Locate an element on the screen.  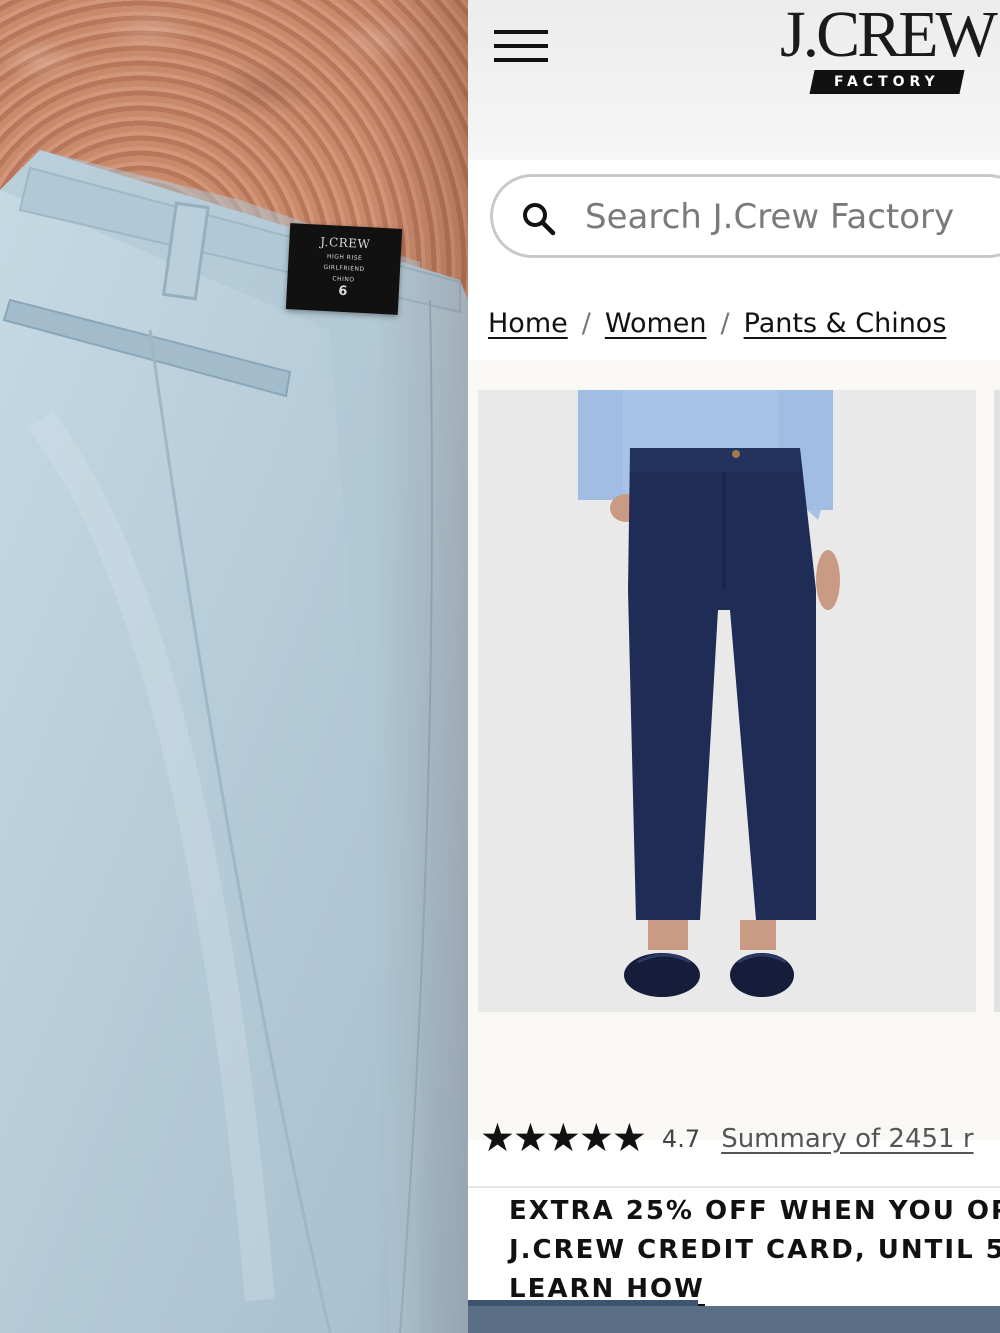
tag-brand: J.CREW is located at coordinates (345, 243).